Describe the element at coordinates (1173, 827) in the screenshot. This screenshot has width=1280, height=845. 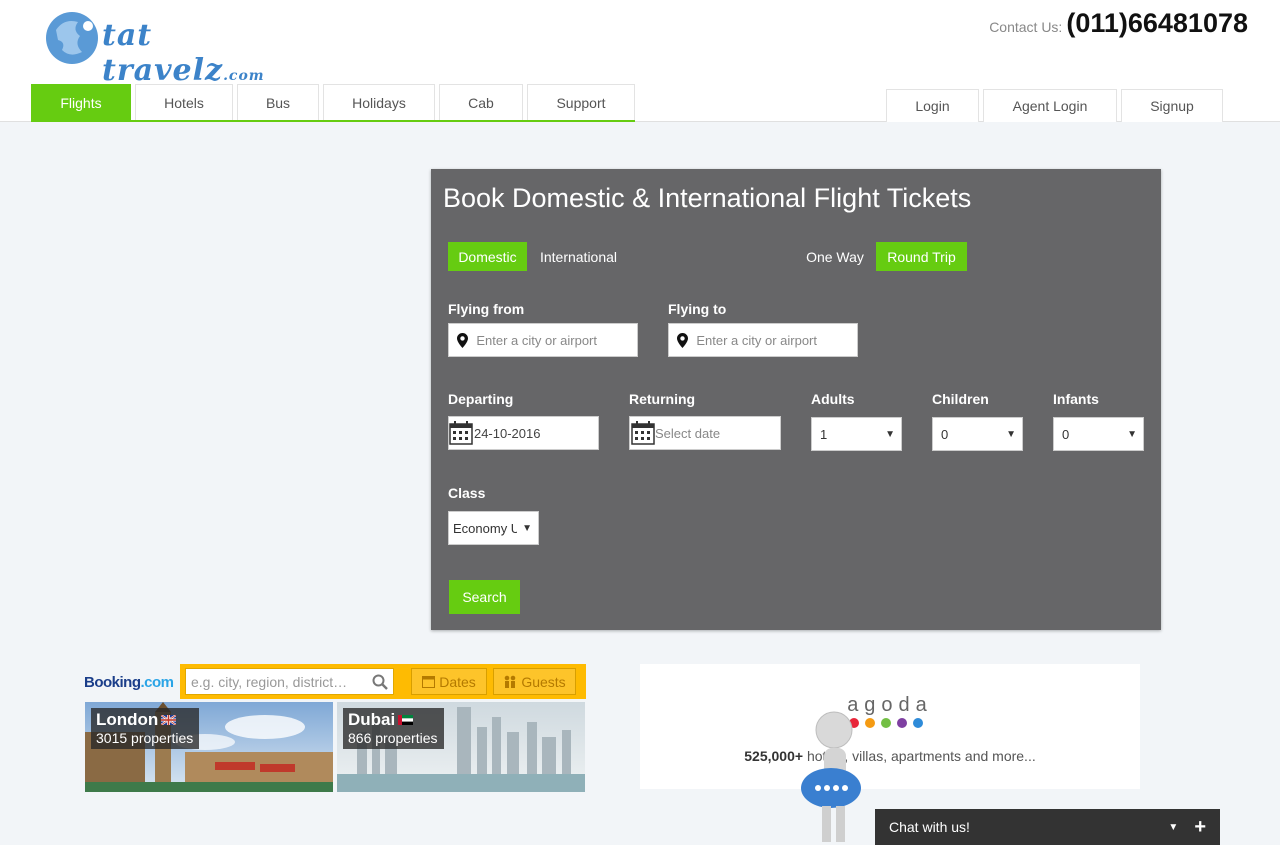
I see `chevron-down-icon: ▼` at that location.